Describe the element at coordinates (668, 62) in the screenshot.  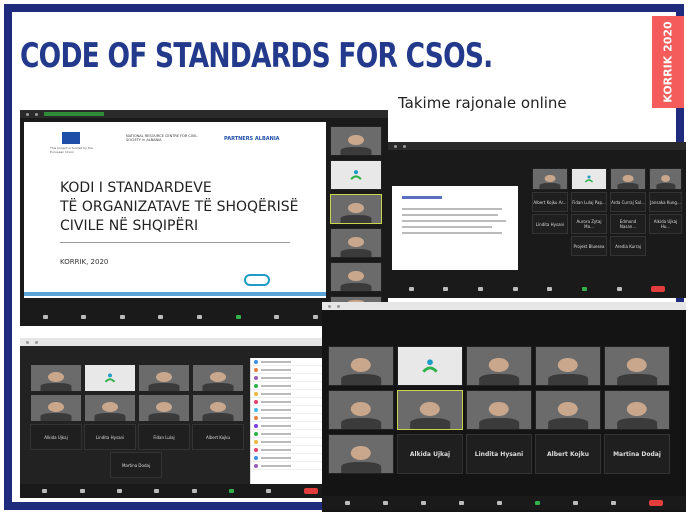
I see `date-badge: KORRIK 2020` at that location.